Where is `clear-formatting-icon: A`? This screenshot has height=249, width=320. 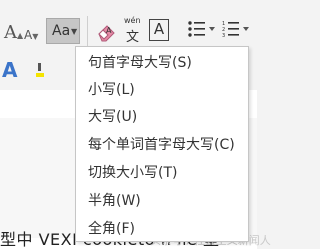
clear-formatting-icon: A is located at coordinates (107, 34).